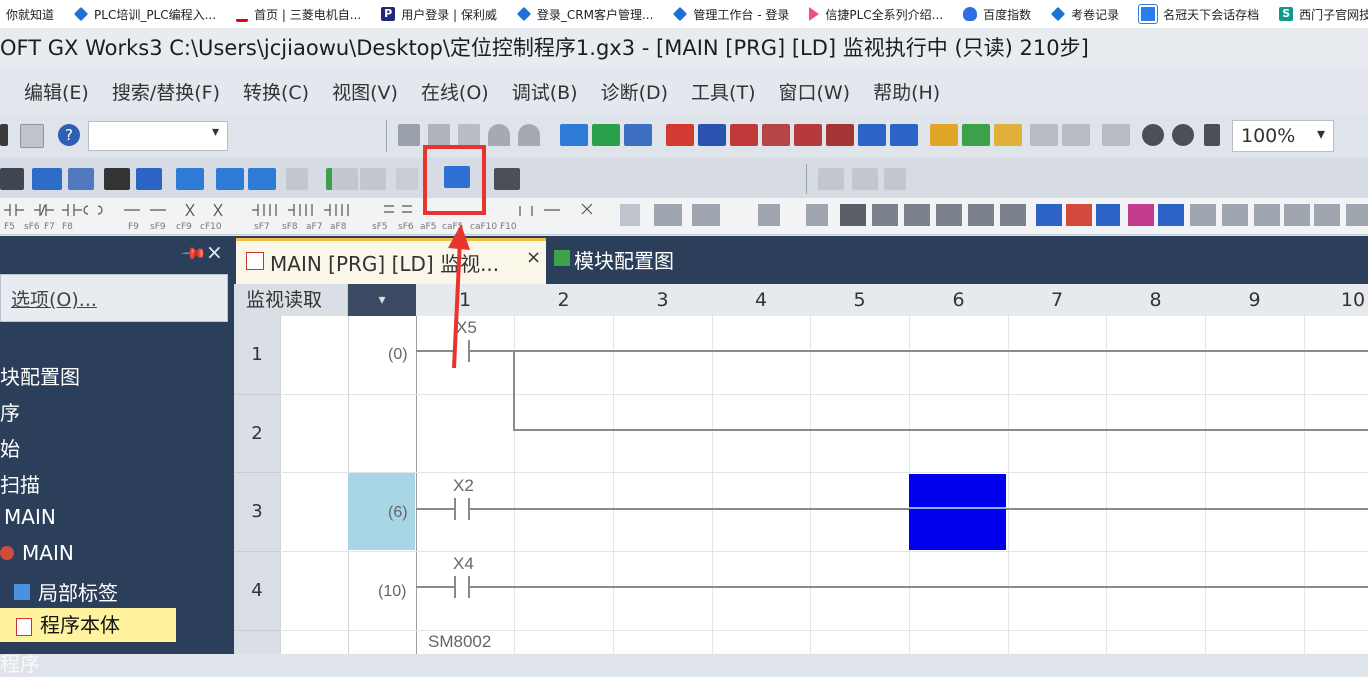 Image resolution: width=1368 pixels, height=677 pixels. I want to click on menu-edit: 编辑(E), so click(56, 91).